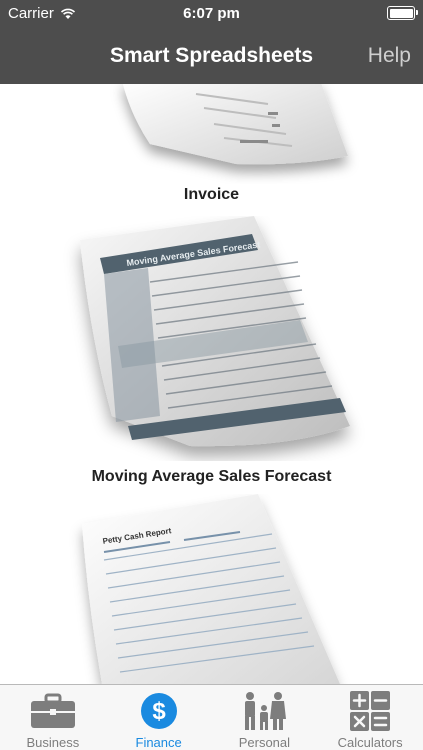 This screenshot has height=750, width=423. I want to click on page-title: Smart Spreadsheets, so click(211, 55).